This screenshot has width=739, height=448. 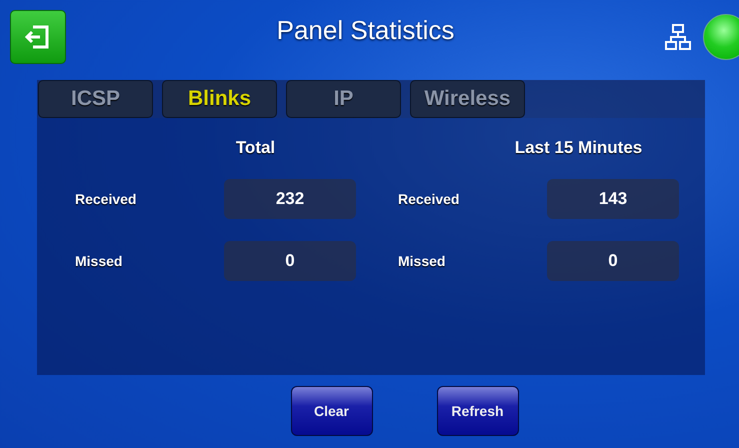 What do you see at coordinates (95, 99) in the screenshot?
I see `tab: ICSP` at bounding box center [95, 99].